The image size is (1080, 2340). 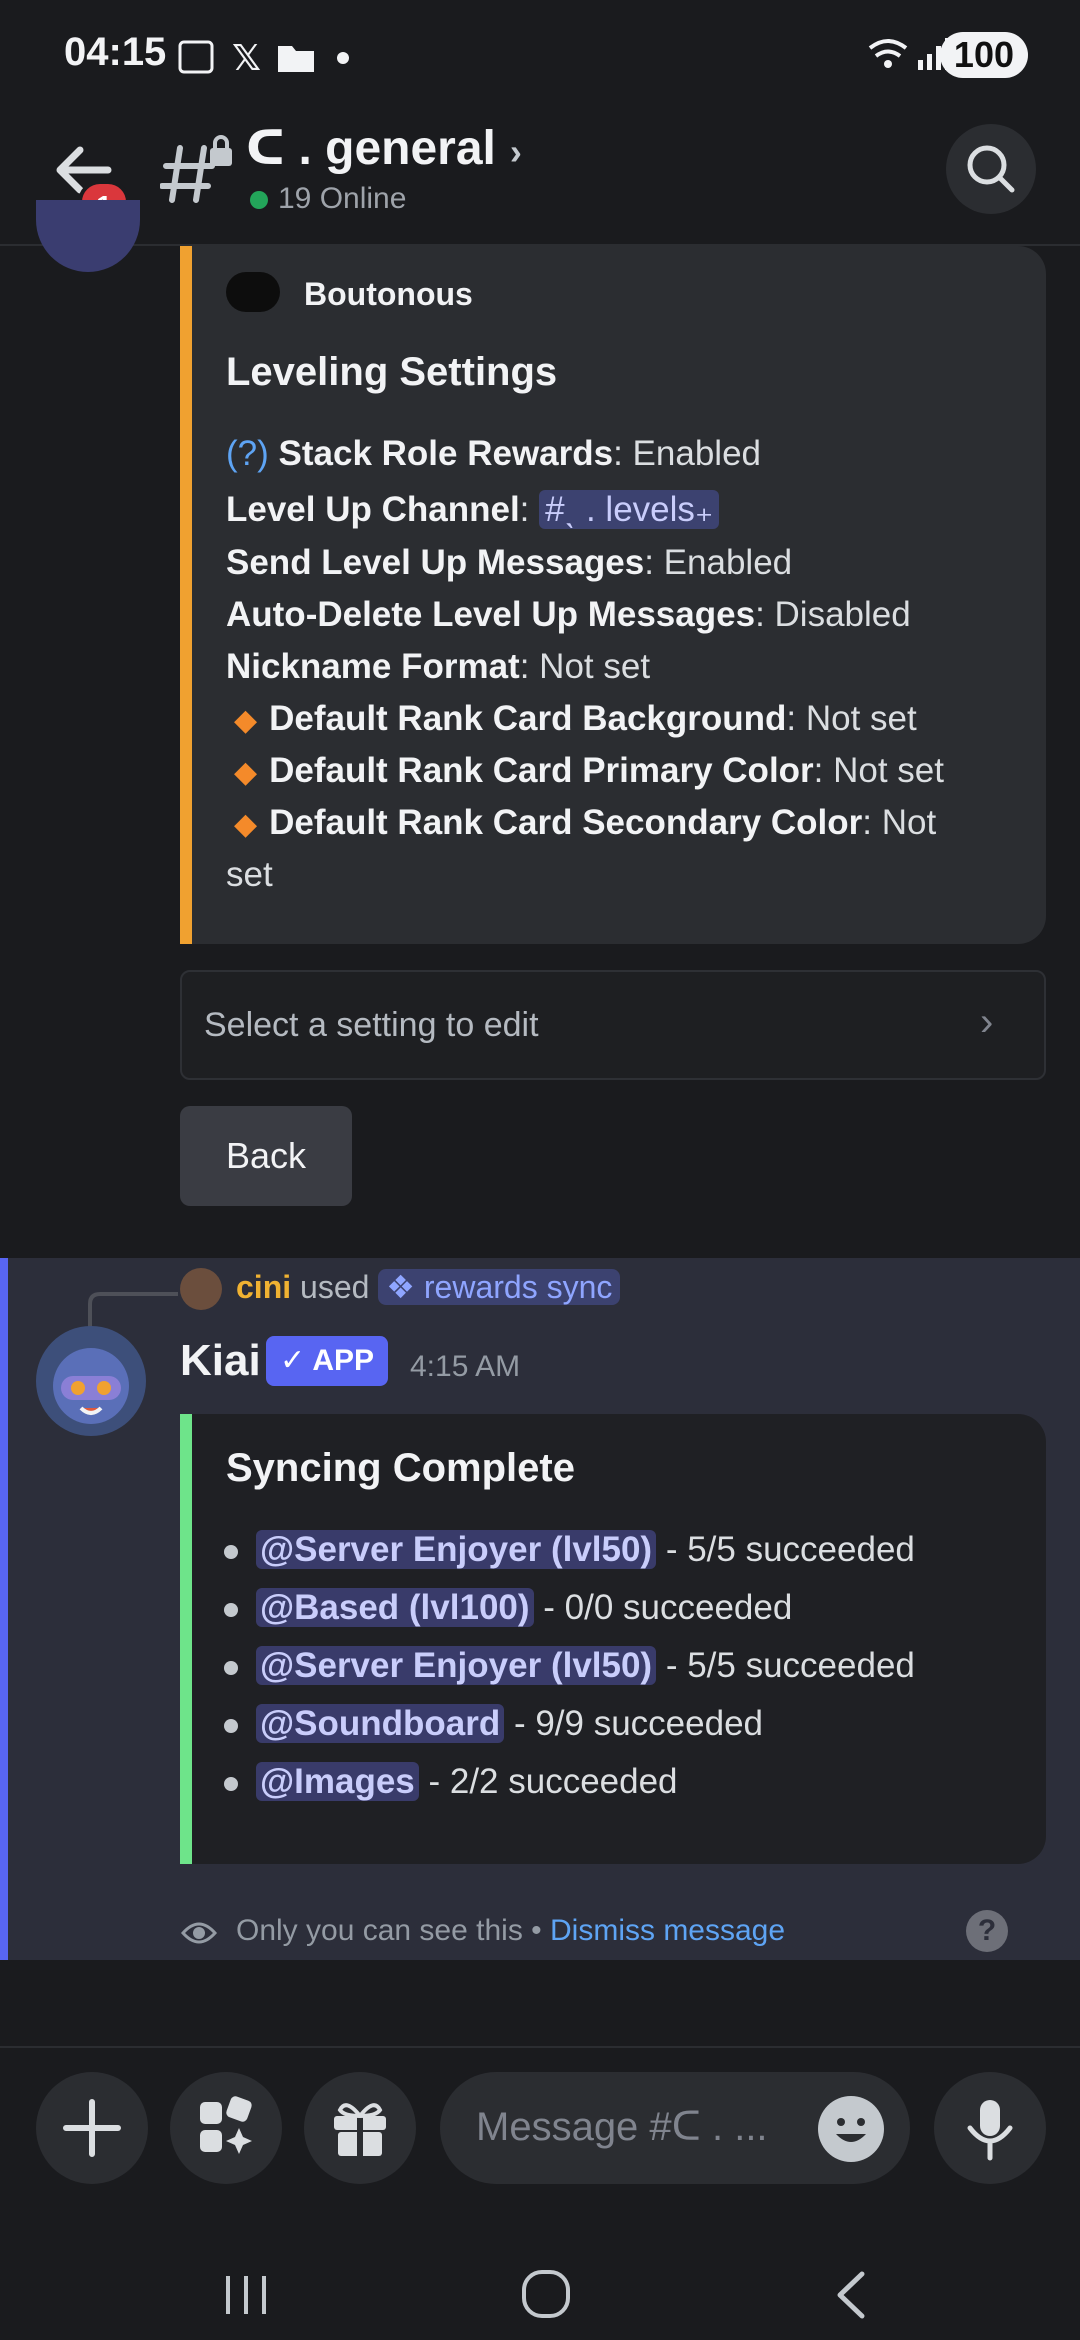 I want to click on role-mention: @Images, so click(x=337, y=1781).